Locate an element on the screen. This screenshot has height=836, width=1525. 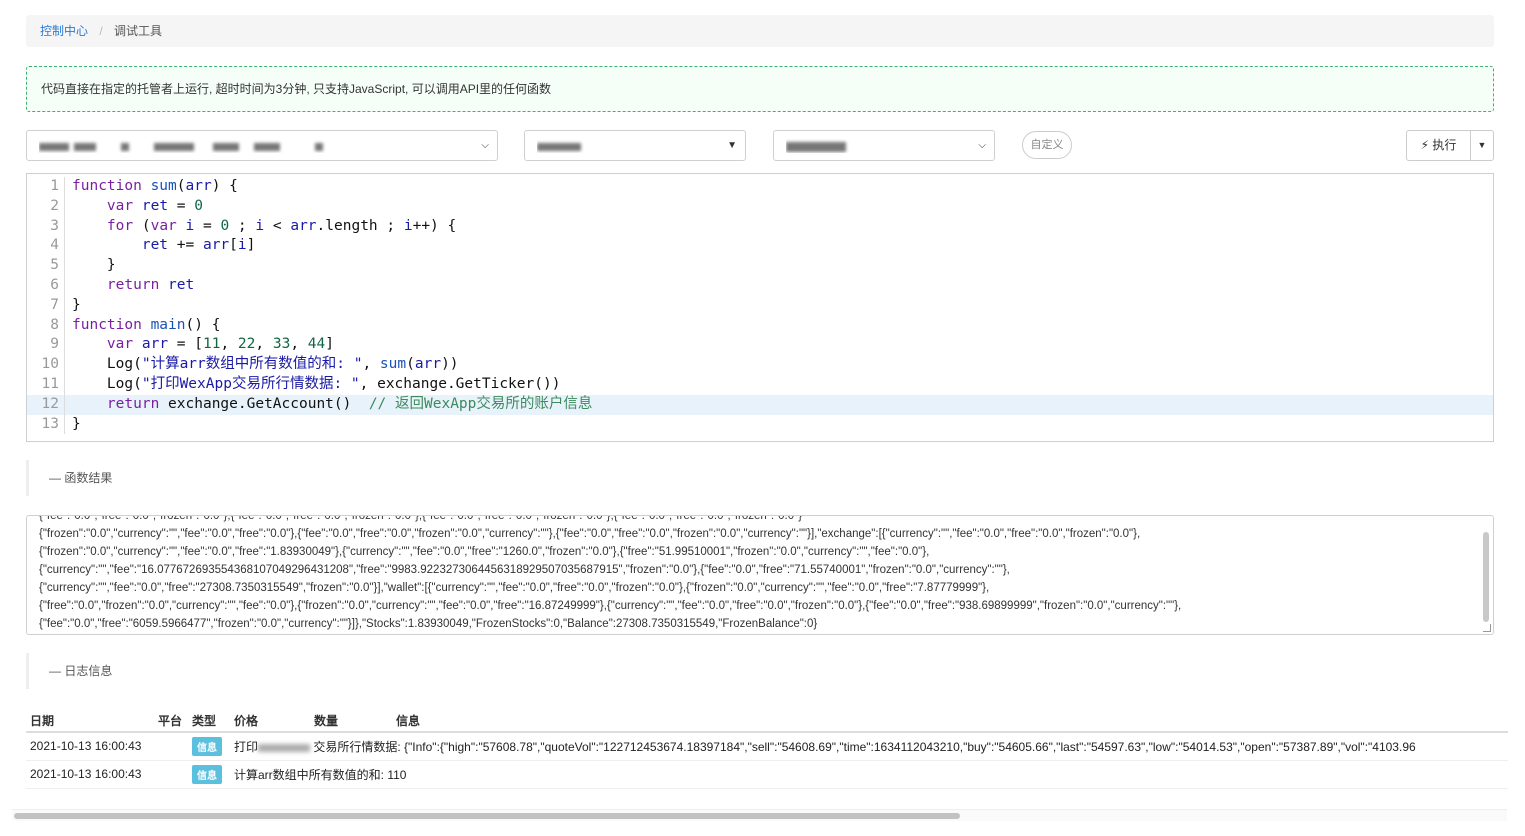
line-number: 7 is located at coordinates (46, 305).